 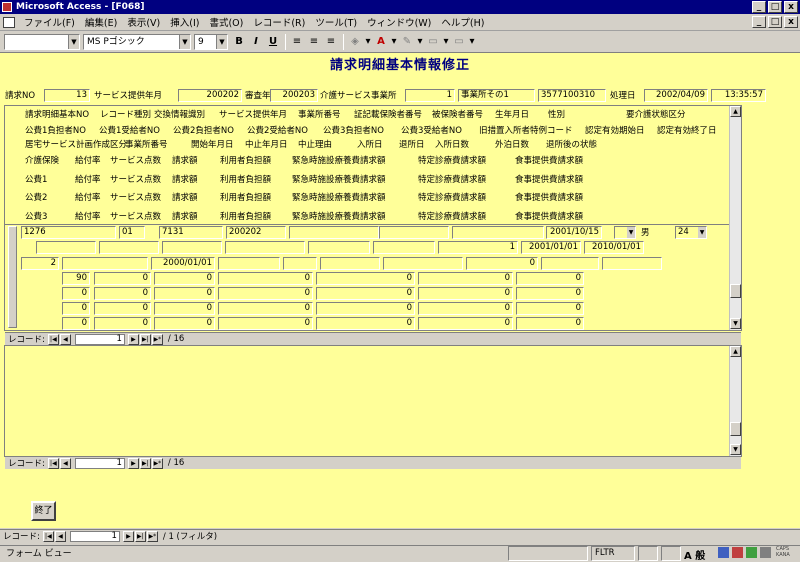 I want to click on ime-pad-icon, so click(x=723, y=552).